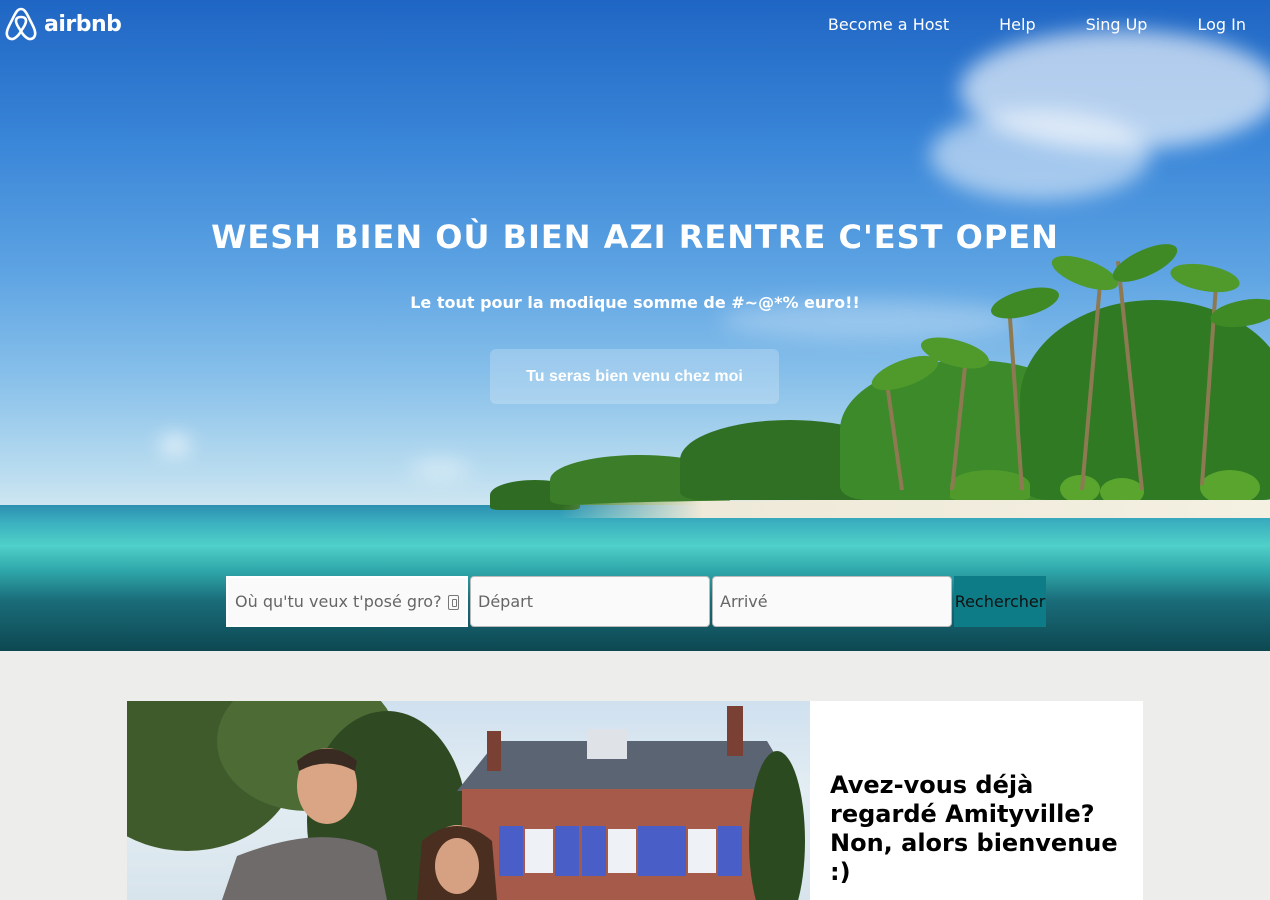 This screenshot has height=900, width=1270. Describe the element at coordinates (635, 25) in the screenshot. I see `top-navigation: airbnb Become a Host Help Sing Up Log In` at that location.